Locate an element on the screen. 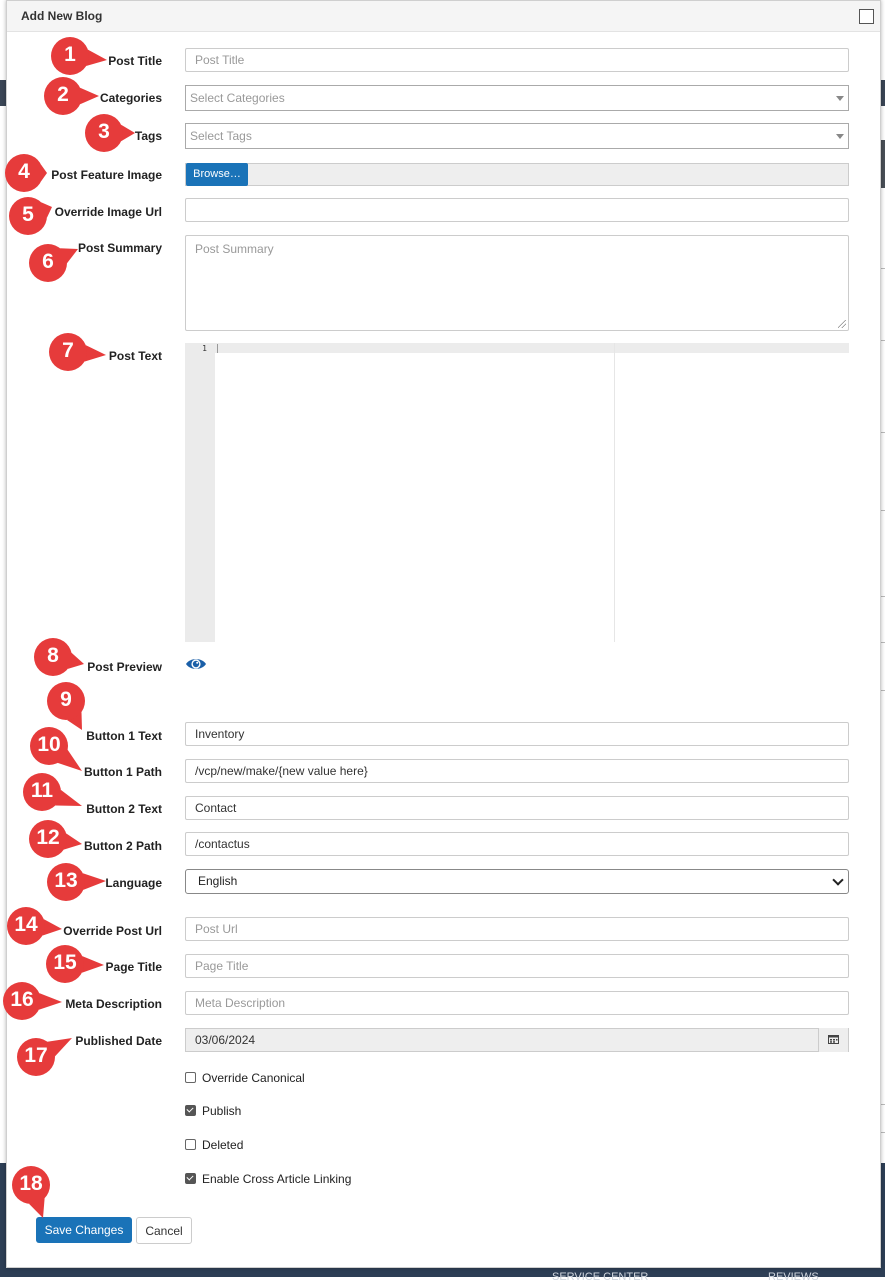  meta-description-input: Meta Description is located at coordinates (517, 1003).